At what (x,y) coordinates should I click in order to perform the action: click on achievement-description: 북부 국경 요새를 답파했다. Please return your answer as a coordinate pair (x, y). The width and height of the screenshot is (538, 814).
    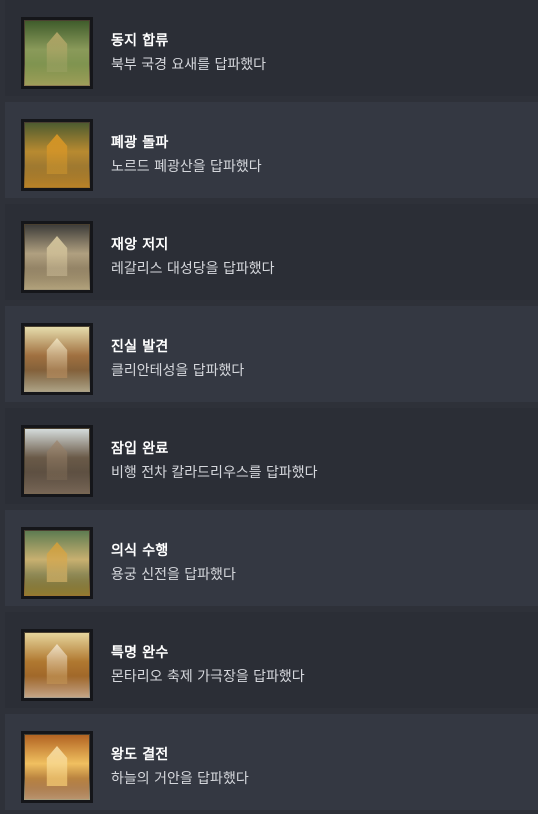
    Looking at the image, I should click on (189, 65).